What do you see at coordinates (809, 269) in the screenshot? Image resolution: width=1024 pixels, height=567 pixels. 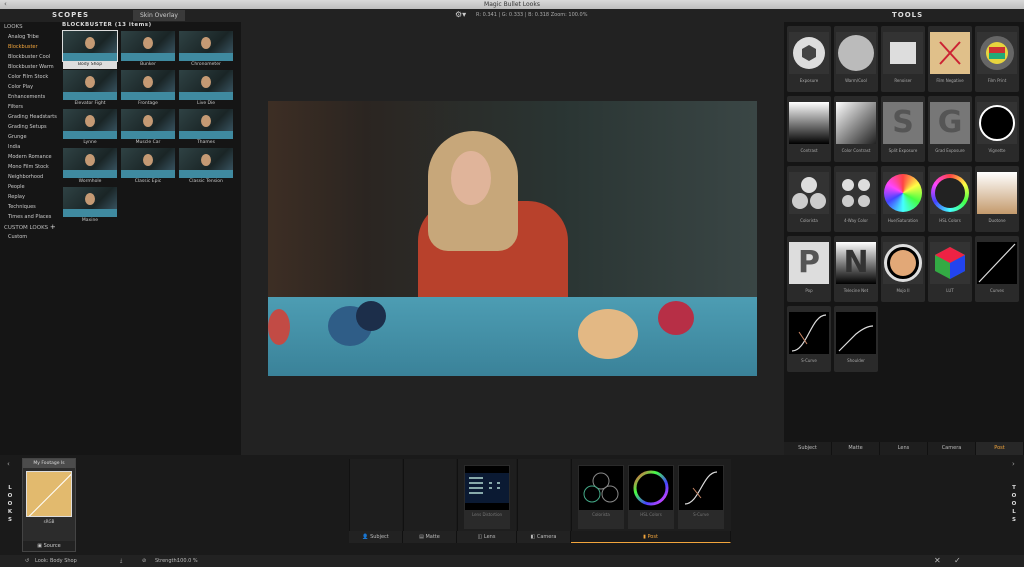 I see `tool-pop: P Pop` at bounding box center [809, 269].